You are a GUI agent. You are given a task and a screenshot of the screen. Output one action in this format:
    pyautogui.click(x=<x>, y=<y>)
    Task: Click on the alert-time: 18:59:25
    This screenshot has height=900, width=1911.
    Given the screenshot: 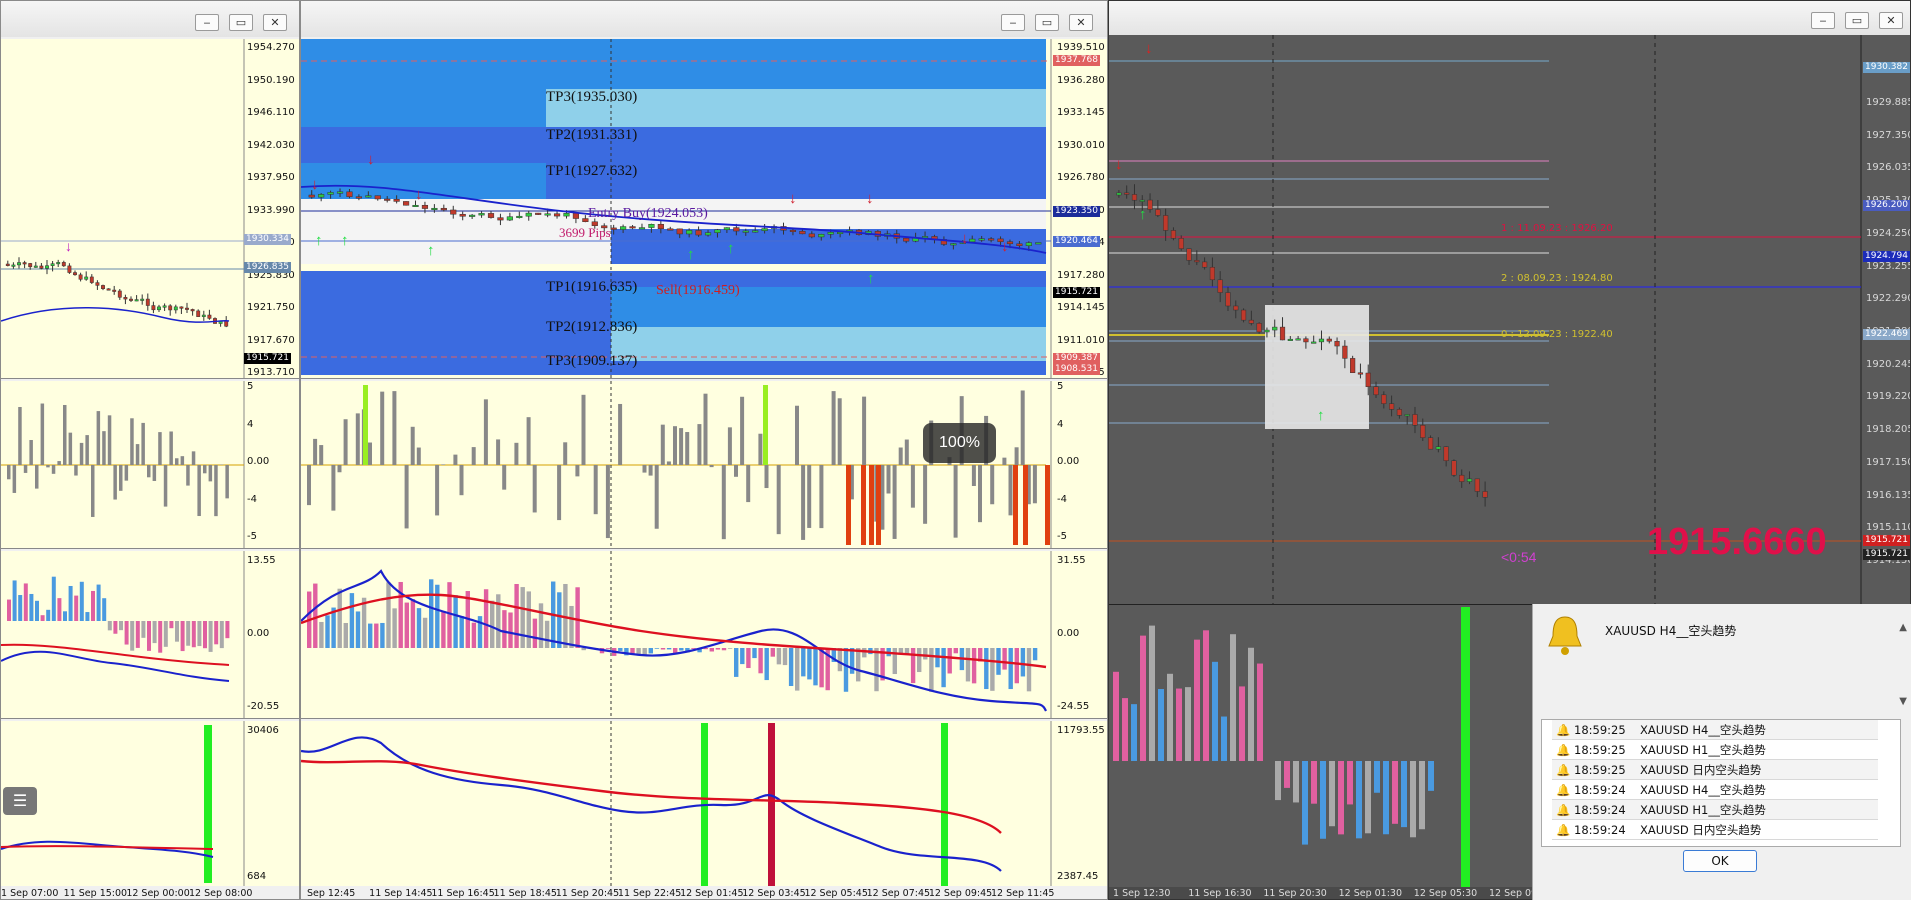 What is the action you would take?
    pyautogui.click(x=1600, y=730)
    